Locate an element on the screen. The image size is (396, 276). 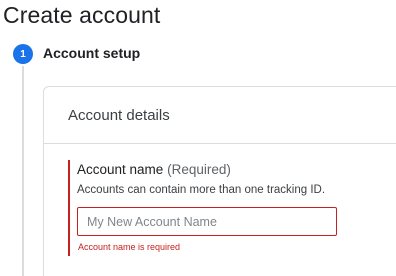
step-title: Account setup is located at coordinates (92, 53).